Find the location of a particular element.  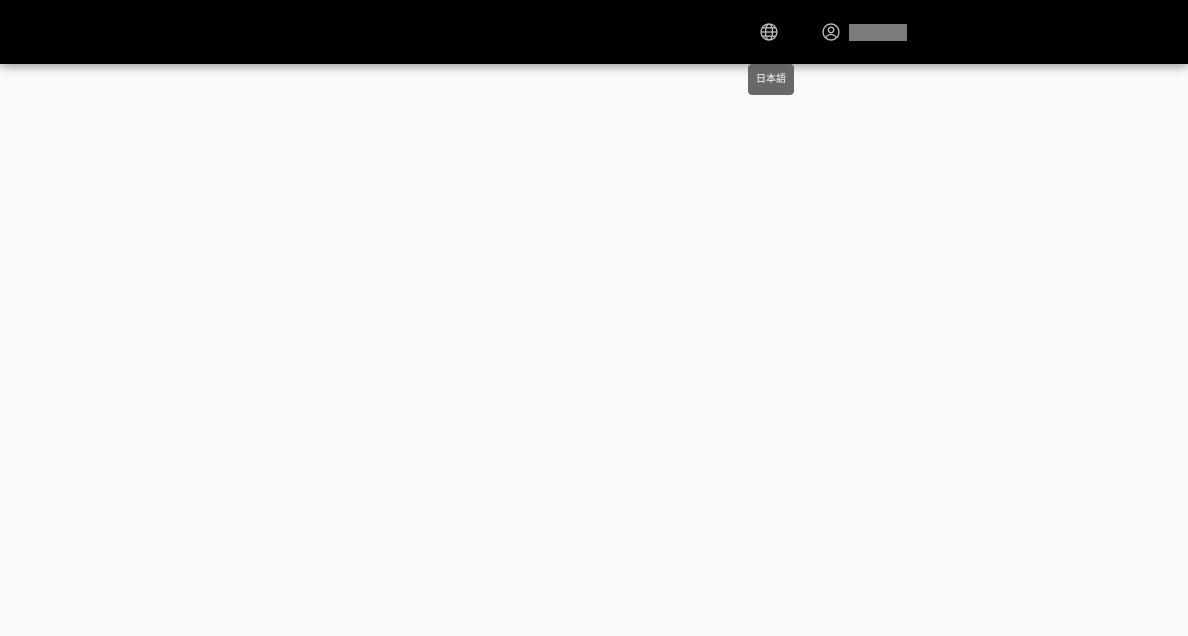

language-button is located at coordinates (769, 32).